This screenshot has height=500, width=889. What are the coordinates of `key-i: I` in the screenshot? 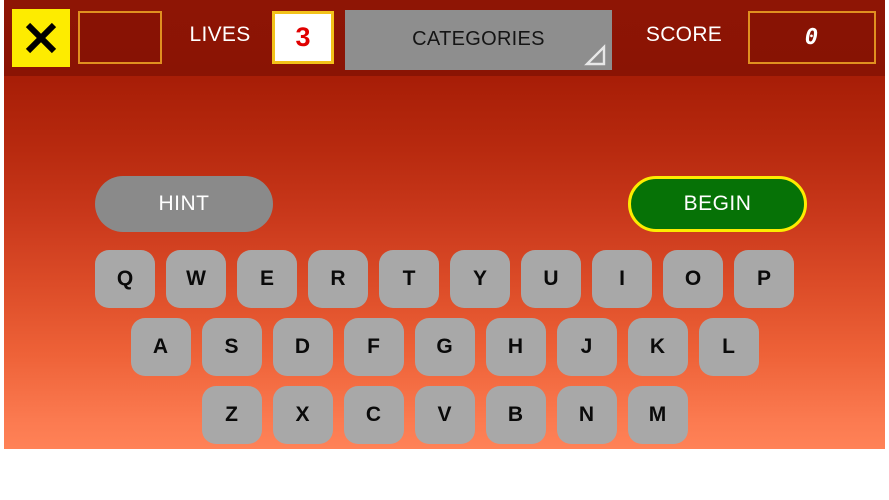 It's located at (622, 279).